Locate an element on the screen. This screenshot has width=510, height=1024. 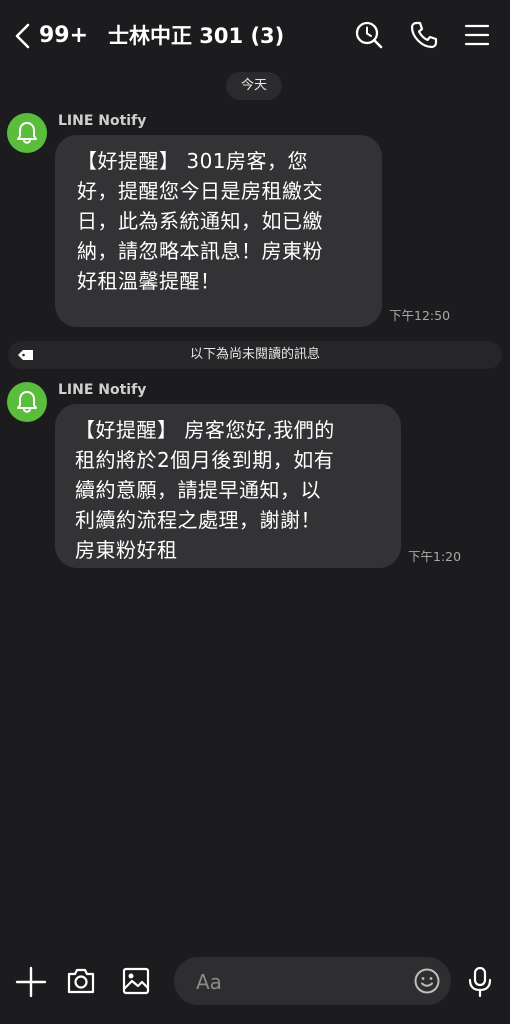
tag-icon is located at coordinates (25, 355).